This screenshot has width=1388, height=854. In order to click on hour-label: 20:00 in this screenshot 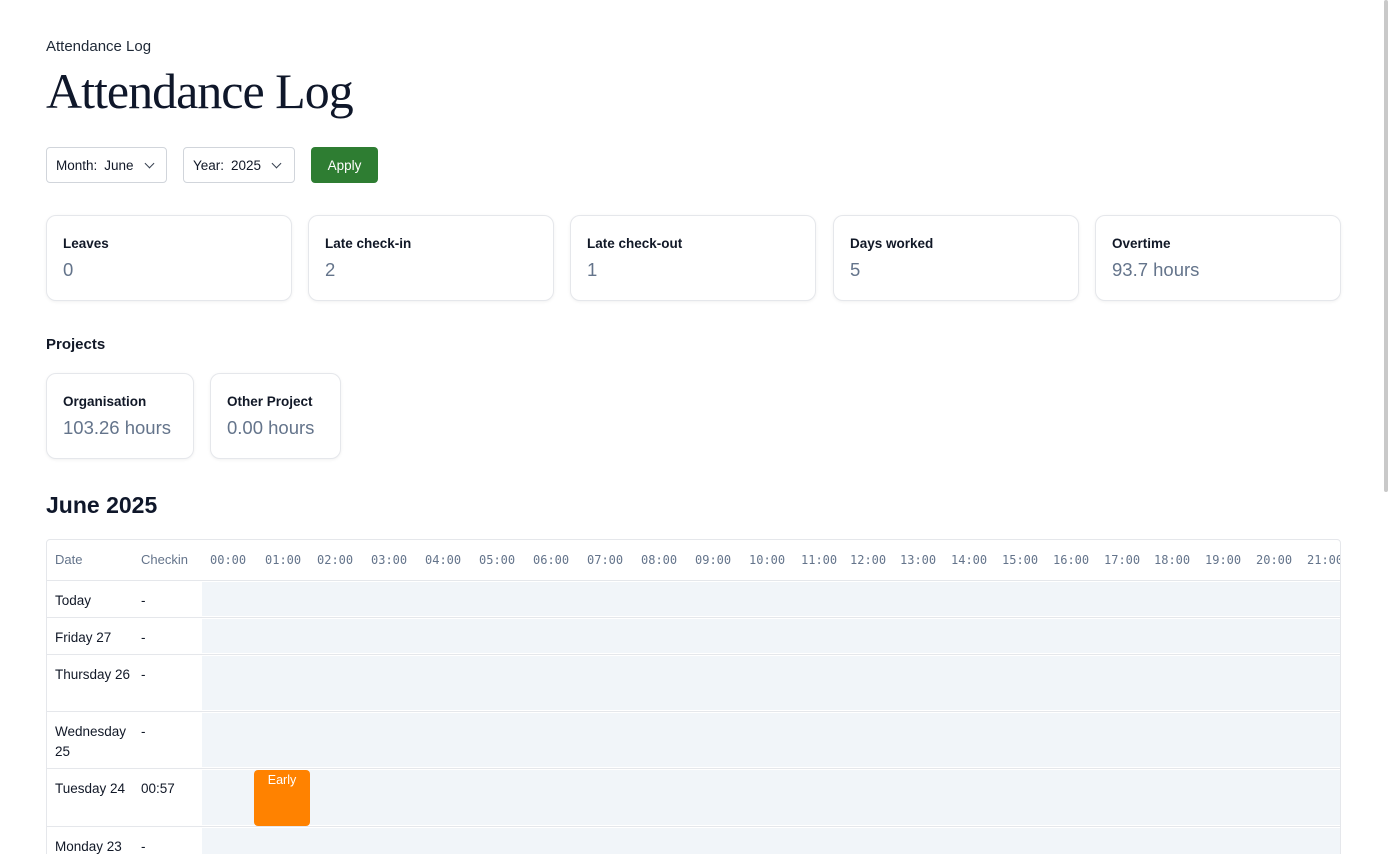, I will do `click(1274, 560)`.